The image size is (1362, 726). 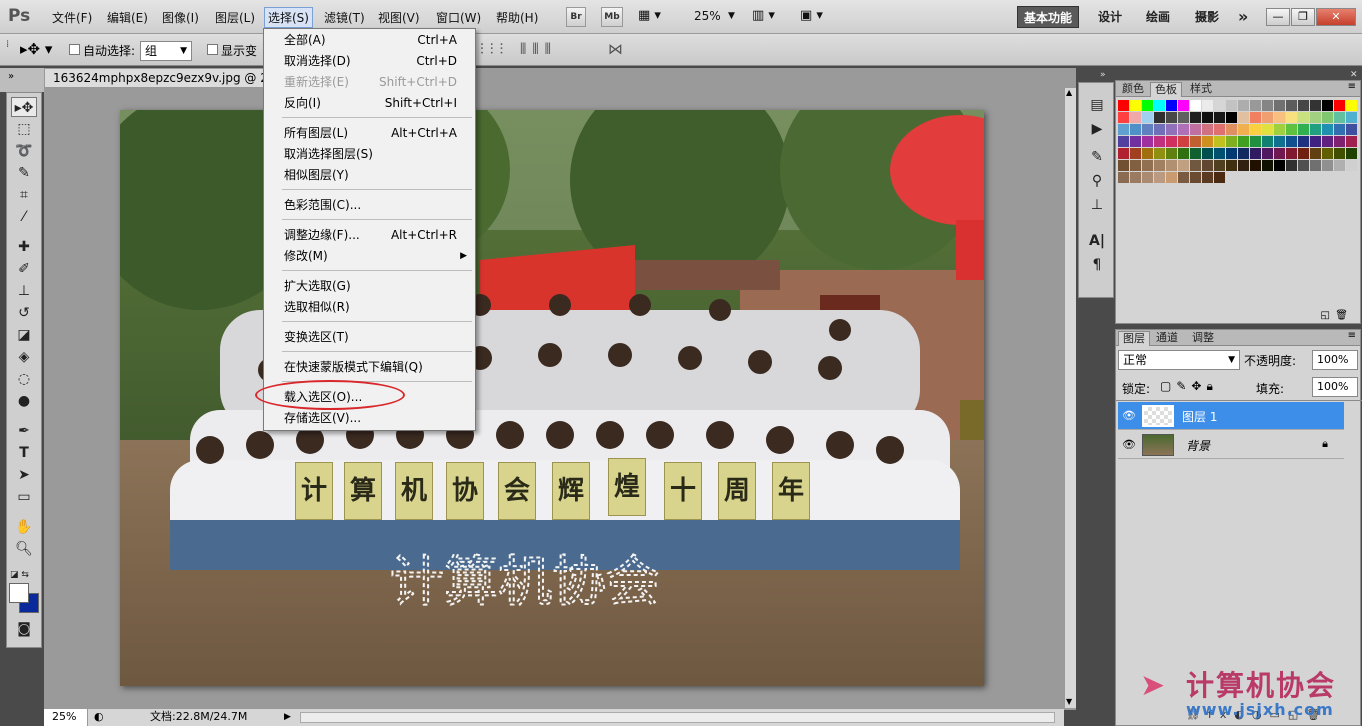 What do you see at coordinates (612, 17) in the screenshot?
I see `mini-bridge-button: Mb` at bounding box center [612, 17].